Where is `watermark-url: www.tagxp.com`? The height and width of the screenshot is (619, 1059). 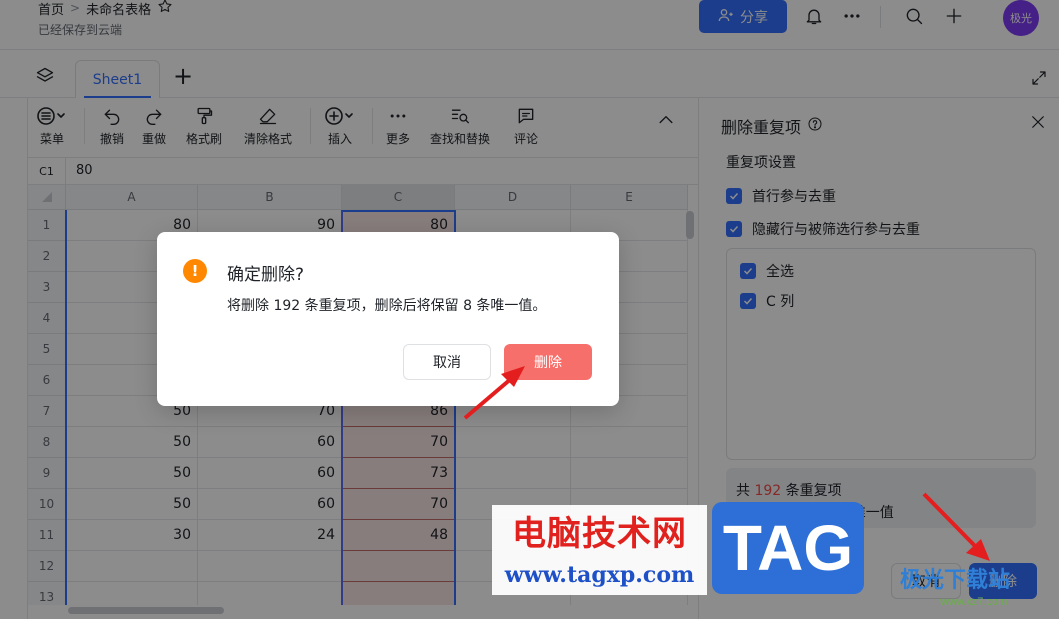 watermark-url: www.tagxp.com is located at coordinates (599, 575).